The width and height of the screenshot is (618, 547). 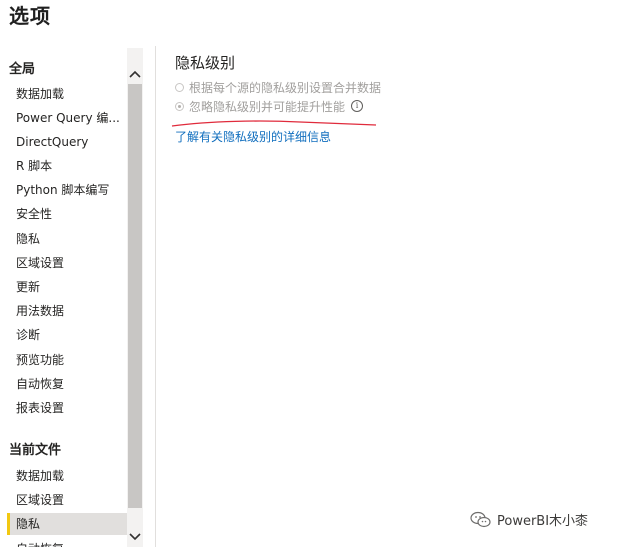 What do you see at coordinates (67, 335) in the screenshot?
I see `sidebar-item-diagnostics: 诊断` at bounding box center [67, 335].